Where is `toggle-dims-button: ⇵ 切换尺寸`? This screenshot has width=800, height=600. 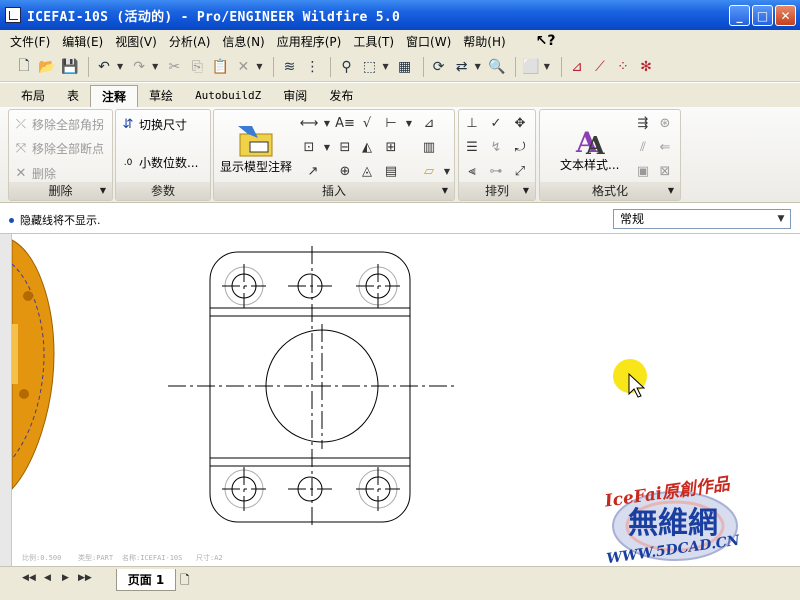
toggle-dims-button: ⇵ 切换尺寸 is located at coordinates (153, 124).